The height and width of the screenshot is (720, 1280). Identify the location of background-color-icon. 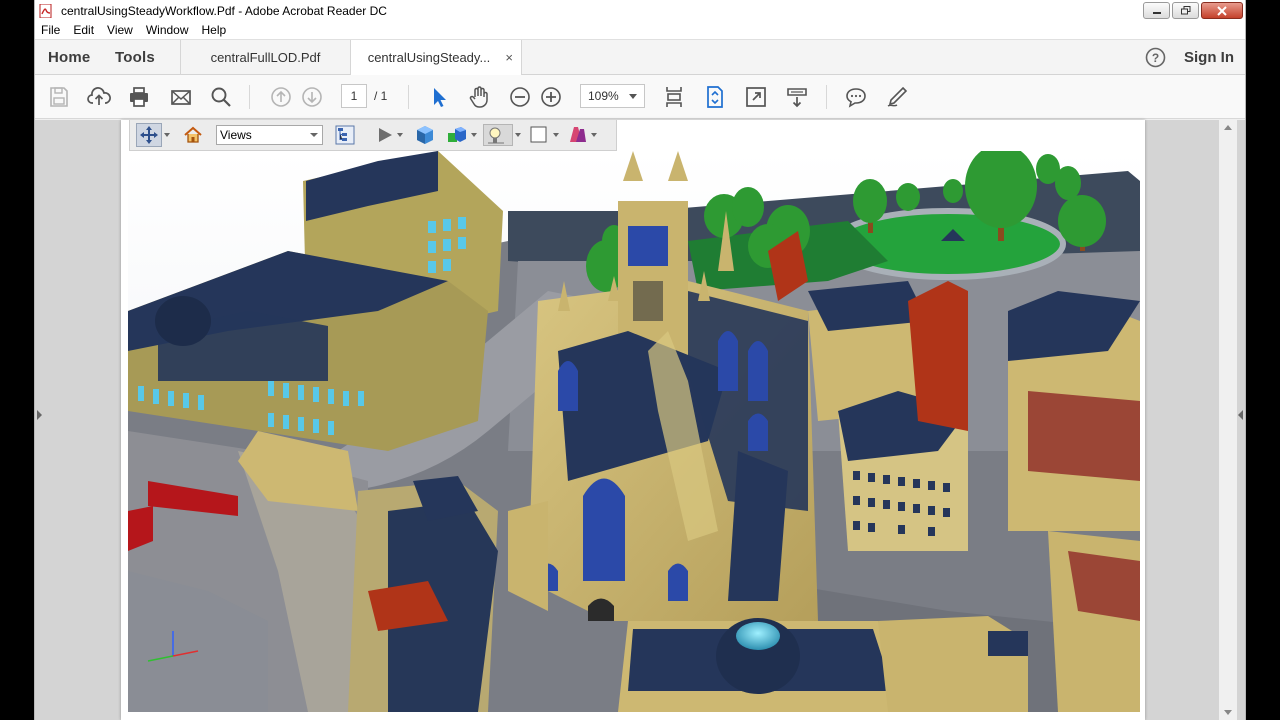
(539, 135).